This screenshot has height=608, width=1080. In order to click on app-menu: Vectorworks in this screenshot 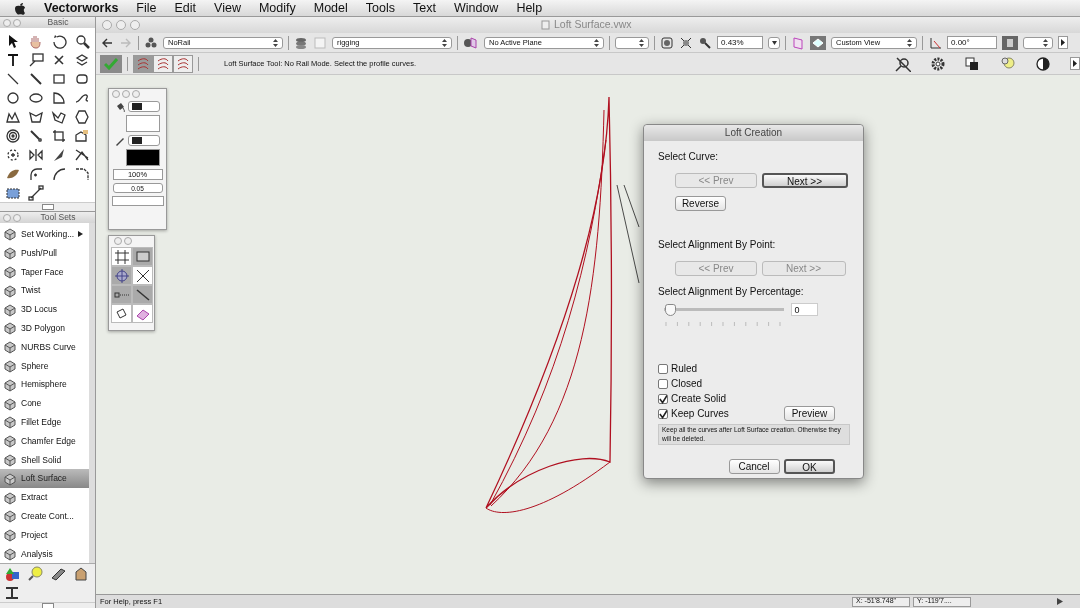, I will do `click(81, 9)`.